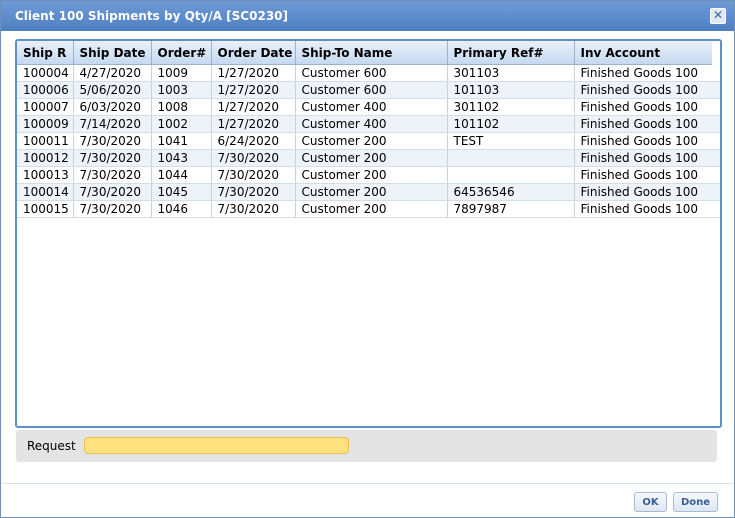 The image size is (735, 518). What do you see at coordinates (367, 483) in the screenshot?
I see `footer-divider` at bounding box center [367, 483].